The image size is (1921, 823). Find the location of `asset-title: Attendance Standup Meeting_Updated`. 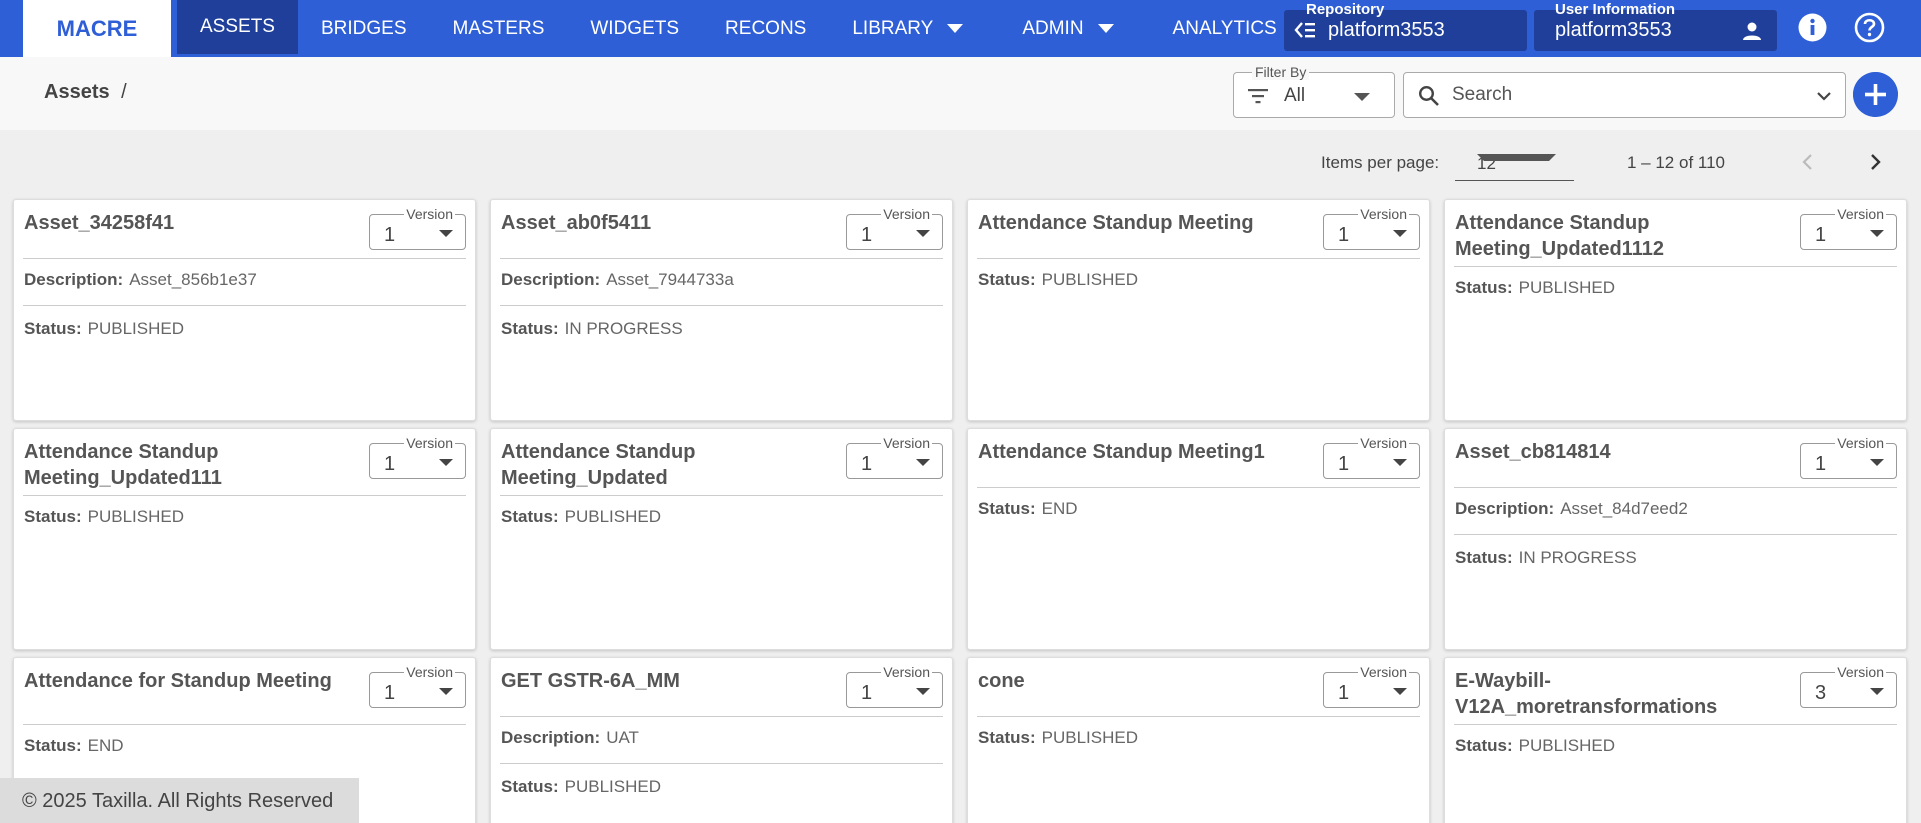

asset-title: Attendance Standup Meeting_Updated is located at coordinates (666, 465).